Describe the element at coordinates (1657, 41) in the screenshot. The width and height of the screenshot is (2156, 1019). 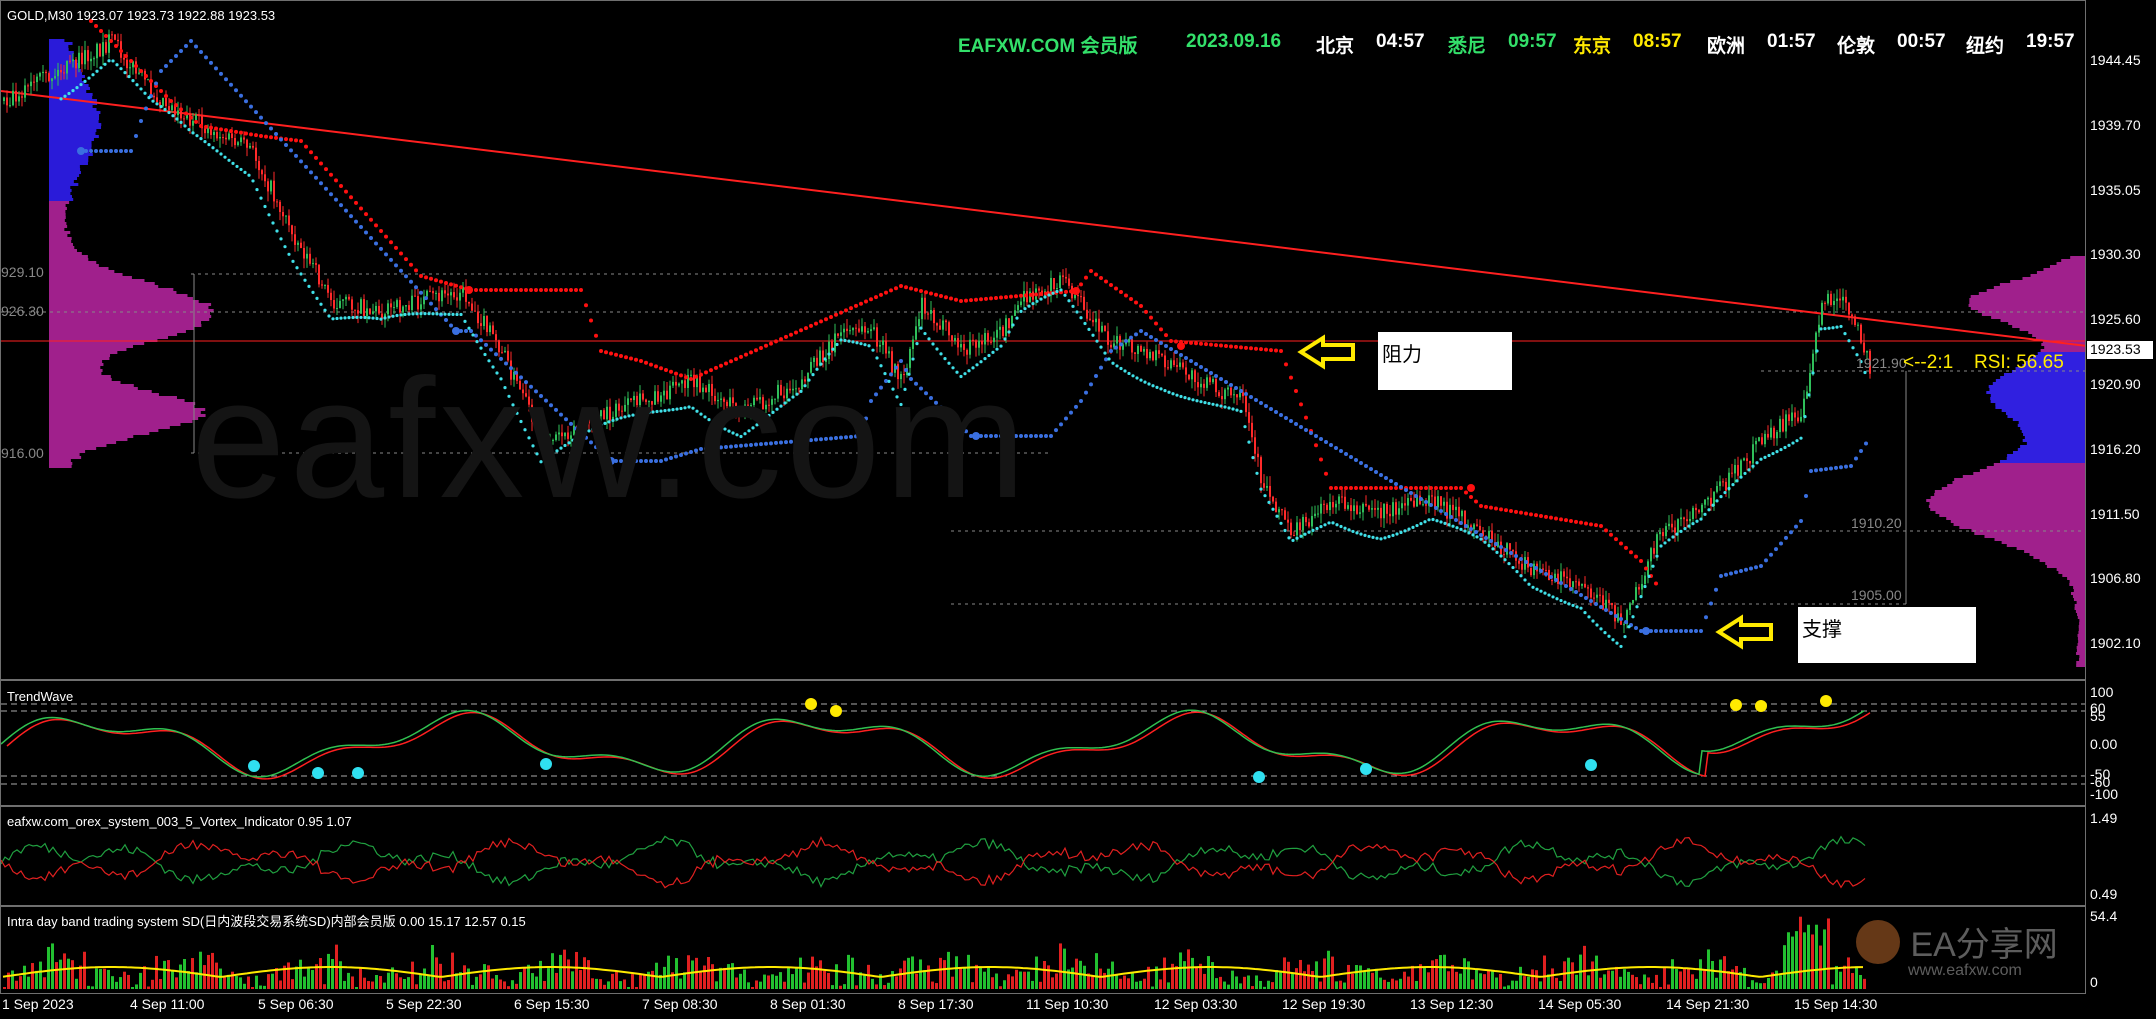
I see `city-time-2: 08:57` at that location.